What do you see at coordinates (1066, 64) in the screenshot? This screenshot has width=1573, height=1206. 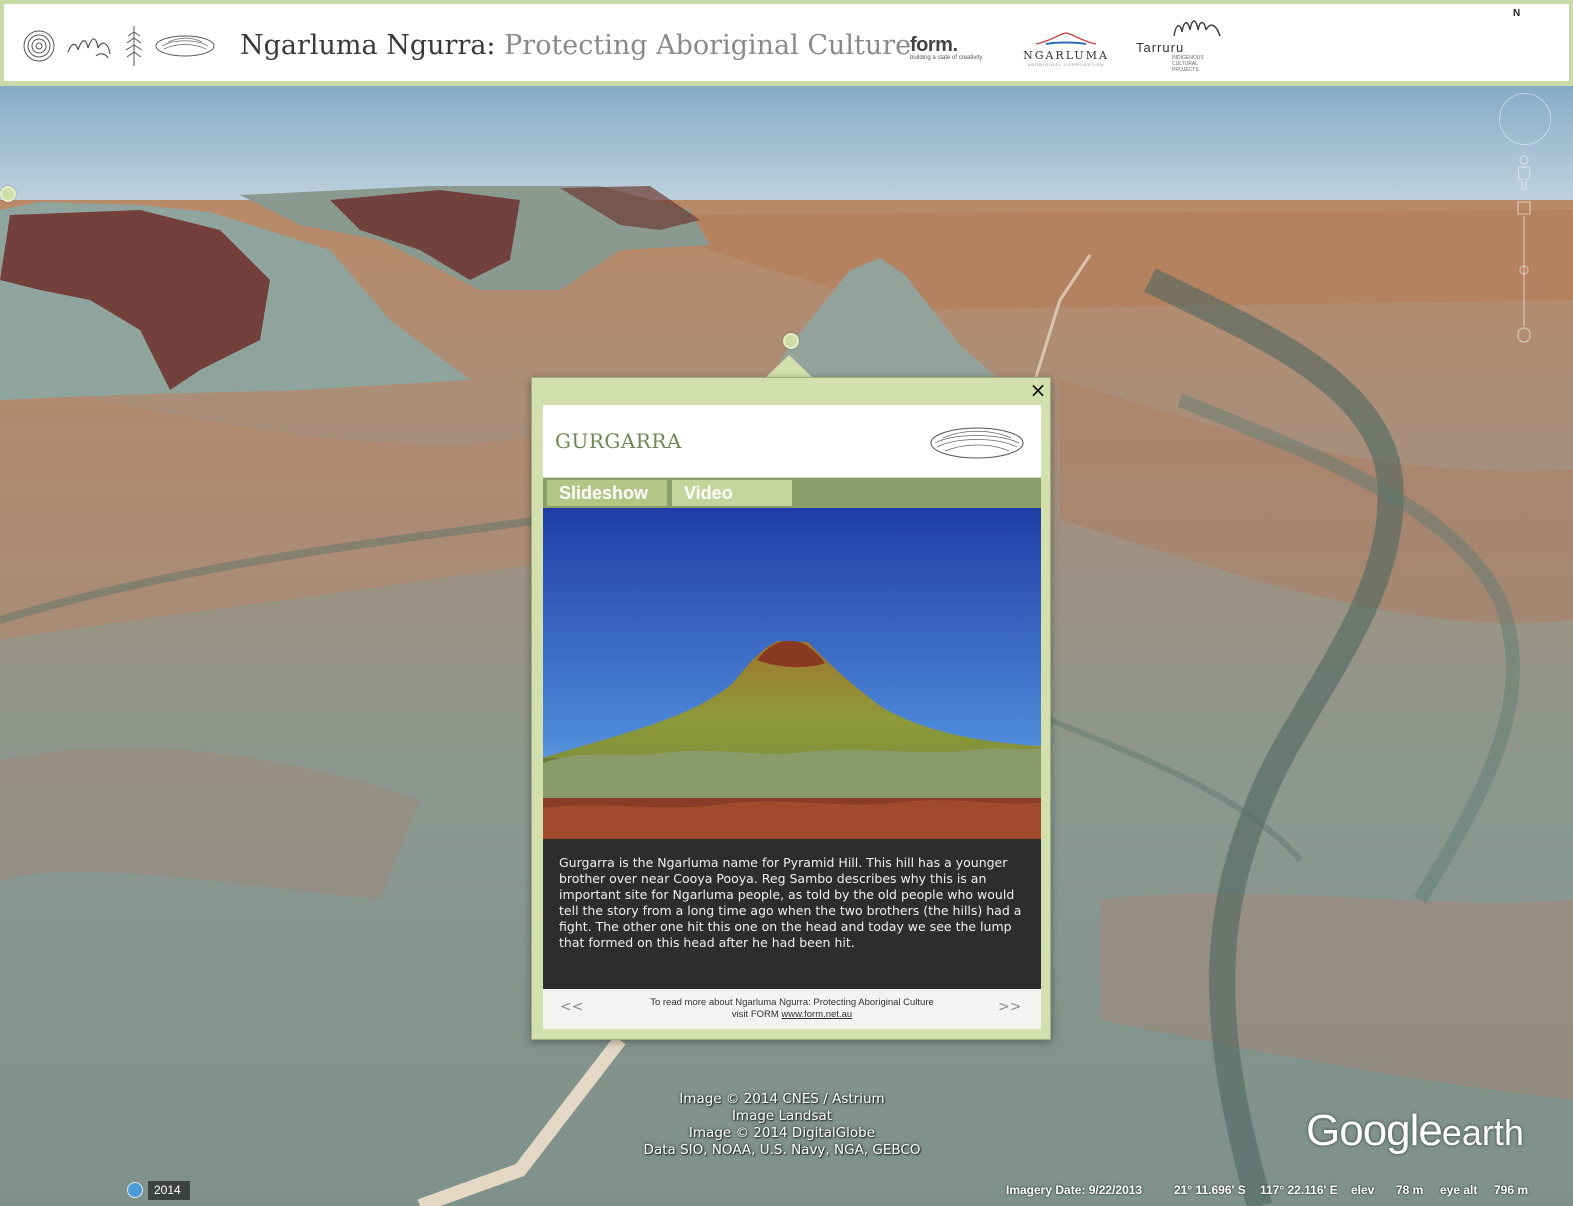 I see `ngarluma-logo-sub: ABORIGINAL CORPORATION` at bounding box center [1066, 64].